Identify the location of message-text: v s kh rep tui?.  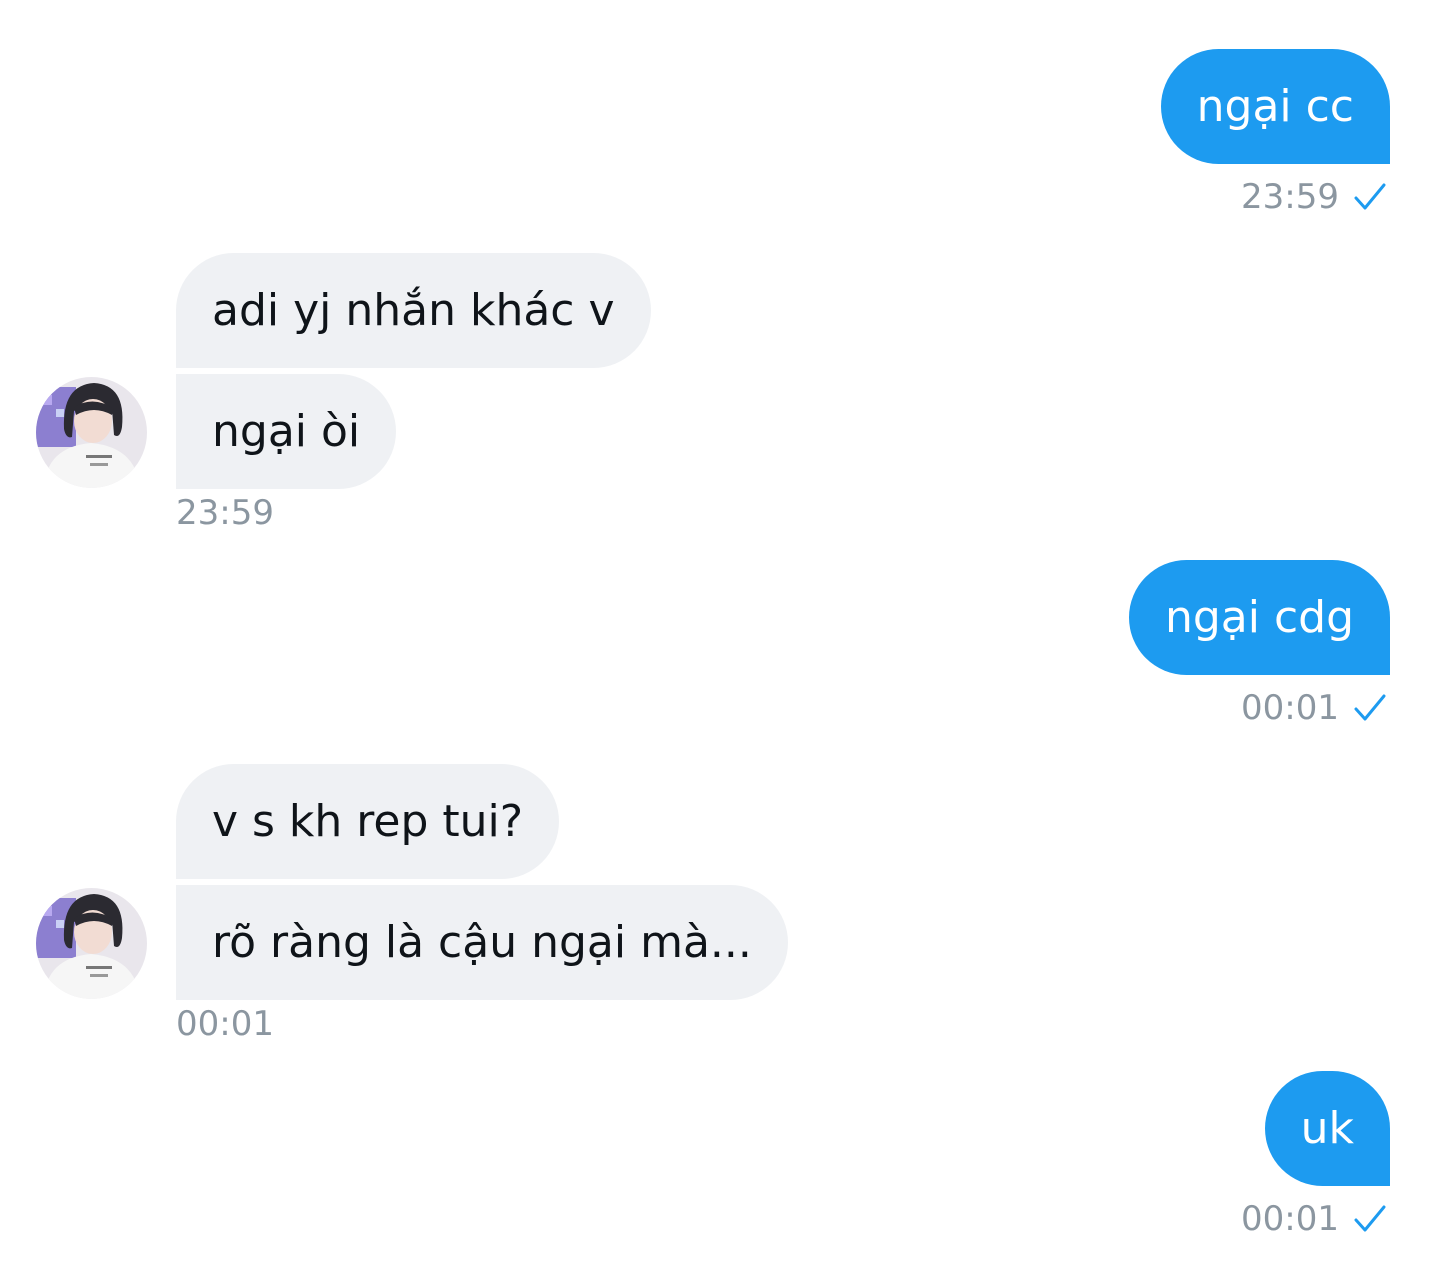
(368, 821).